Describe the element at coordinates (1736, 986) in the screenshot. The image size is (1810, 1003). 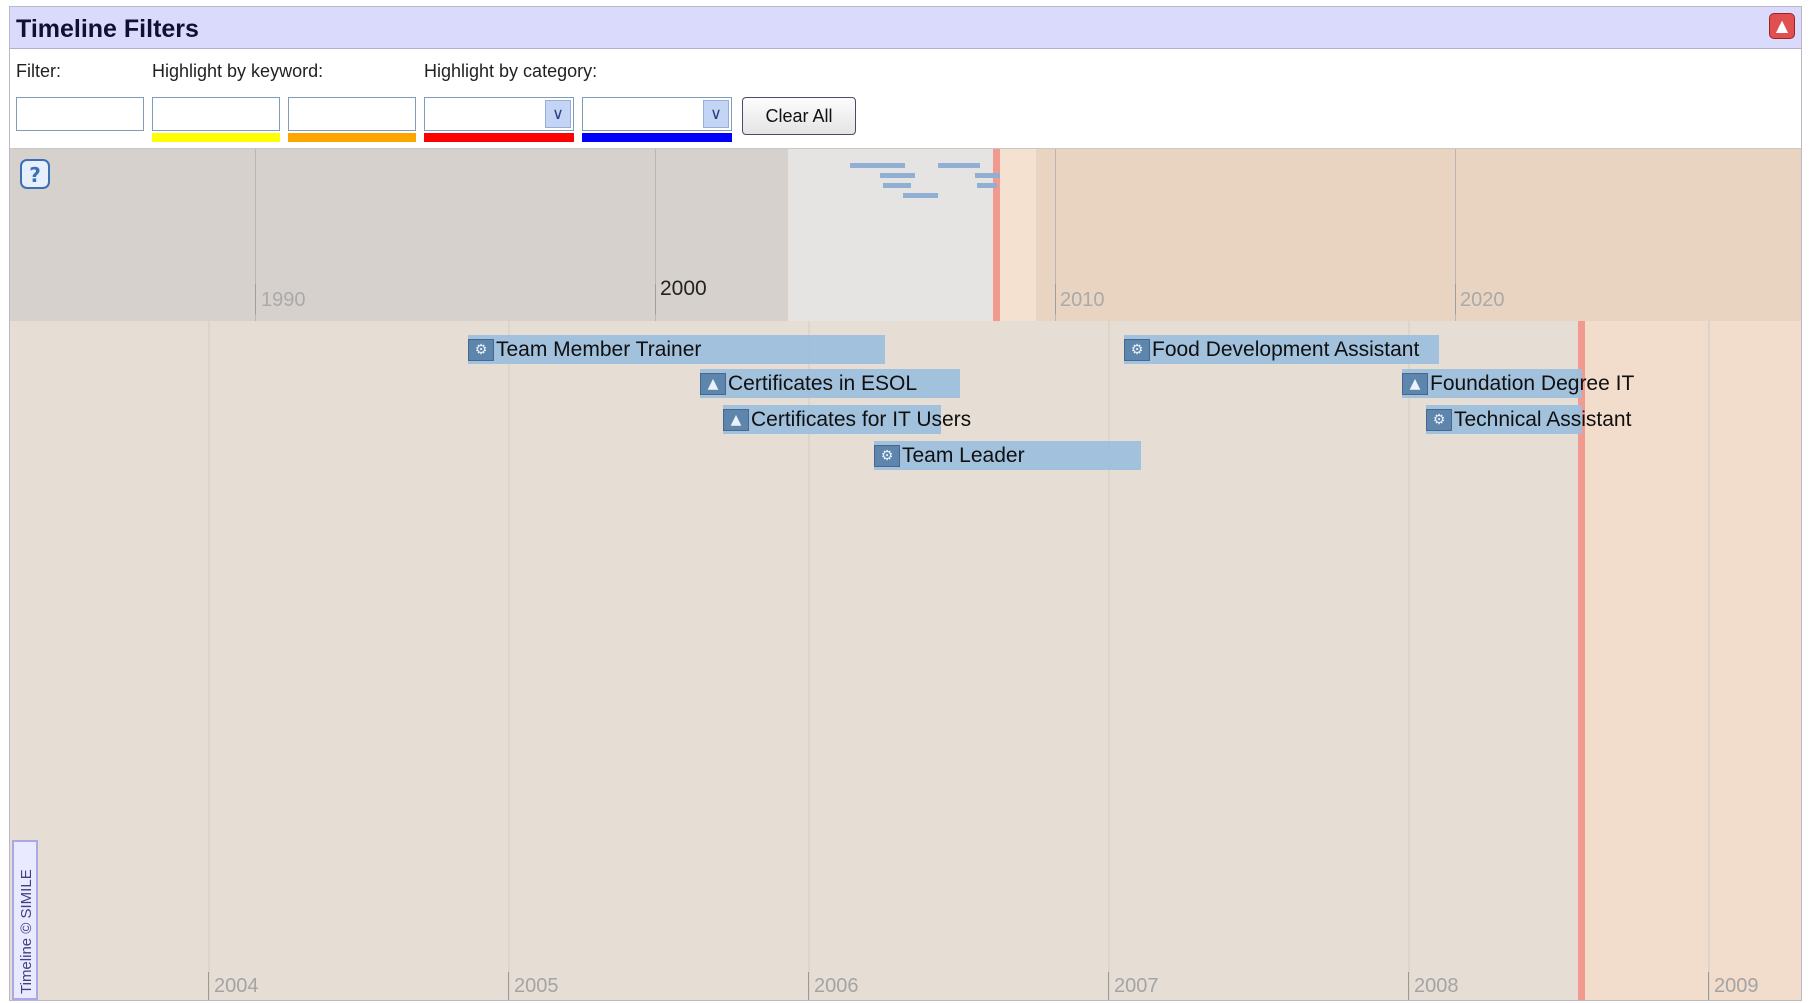
I see `detail-year-label: 2009` at that location.